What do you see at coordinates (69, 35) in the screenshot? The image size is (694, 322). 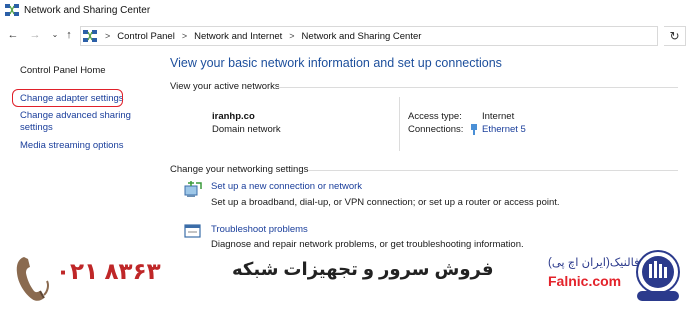 I see `up-arrow-icon: ↑` at bounding box center [69, 35].